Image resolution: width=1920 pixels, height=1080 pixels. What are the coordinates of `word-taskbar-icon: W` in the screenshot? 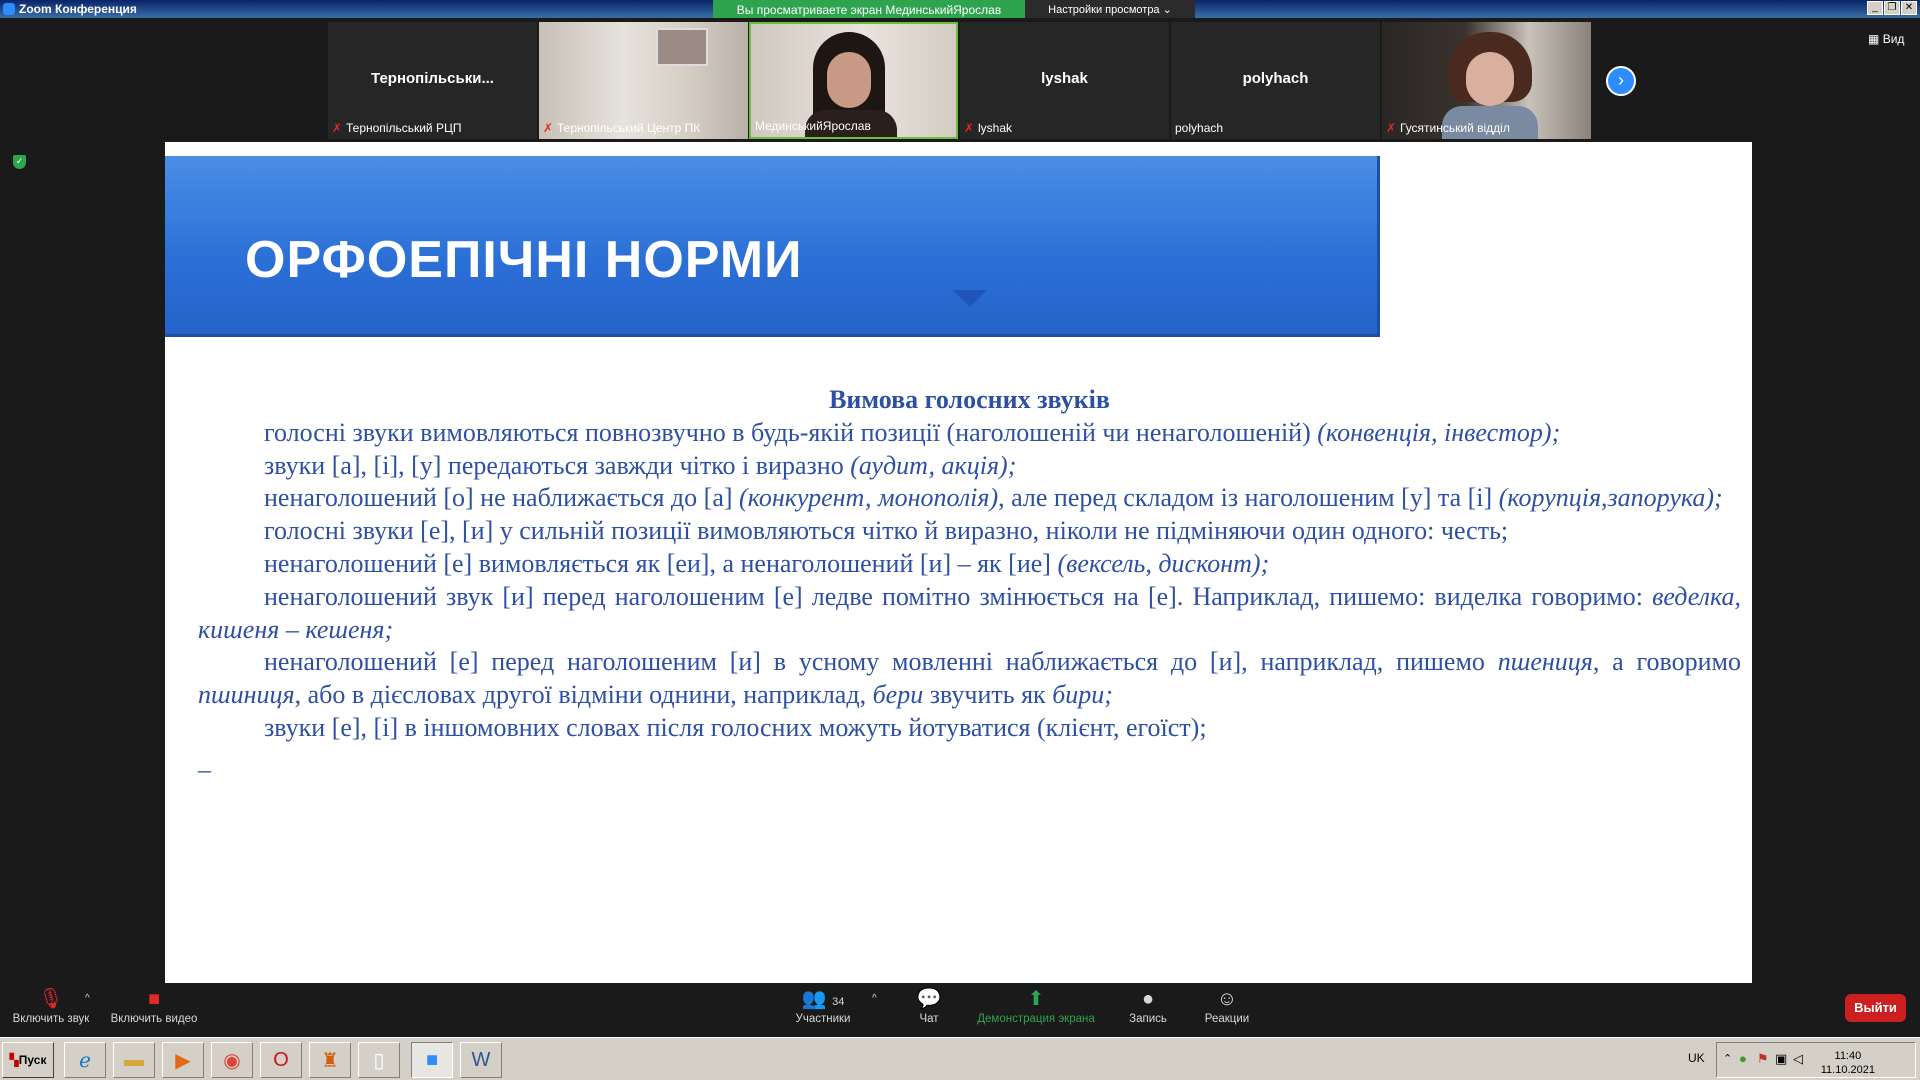 It's located at (481, 1060).